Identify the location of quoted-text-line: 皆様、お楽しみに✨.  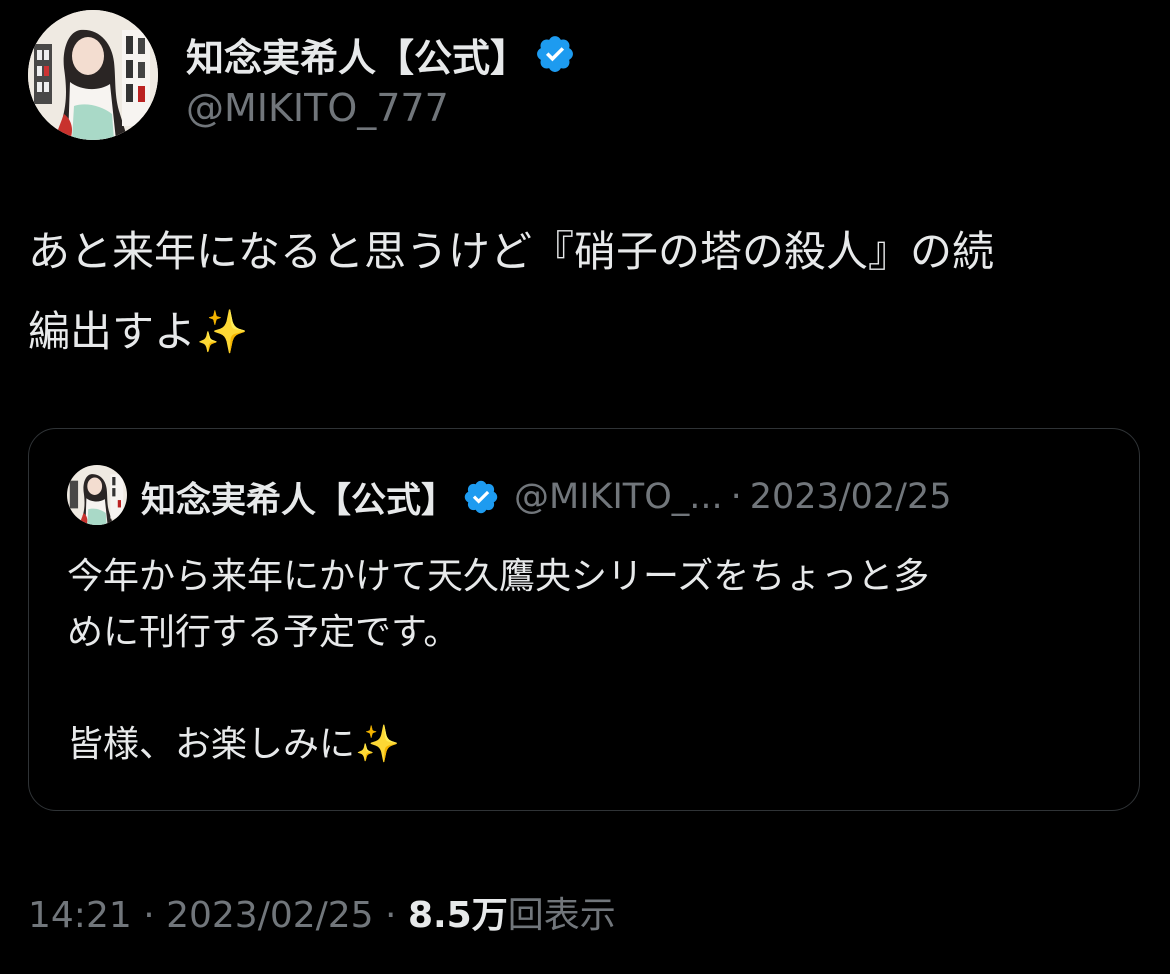
(233, 744).